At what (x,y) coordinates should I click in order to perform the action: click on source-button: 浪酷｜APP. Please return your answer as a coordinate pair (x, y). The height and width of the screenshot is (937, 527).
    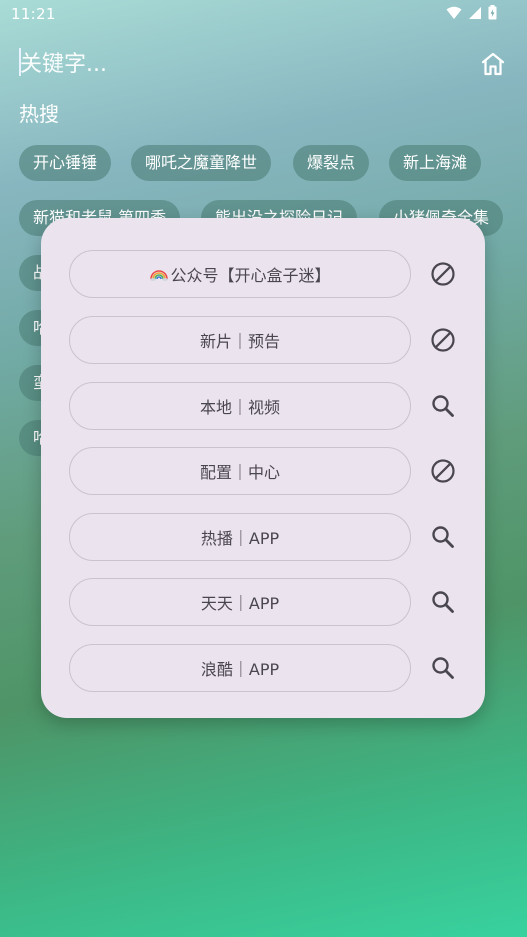
    Looking at the image, I should click on (240, 668).